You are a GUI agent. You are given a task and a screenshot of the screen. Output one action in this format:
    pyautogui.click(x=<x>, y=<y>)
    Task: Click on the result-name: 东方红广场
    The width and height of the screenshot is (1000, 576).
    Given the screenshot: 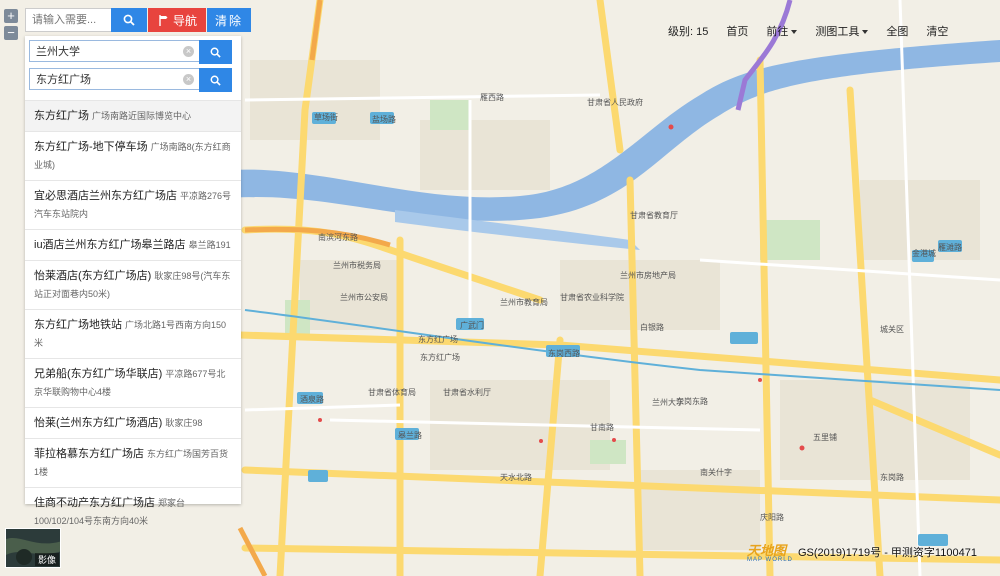 What is the action you would take?
    pyautogui.click(x=61, y=116)
    